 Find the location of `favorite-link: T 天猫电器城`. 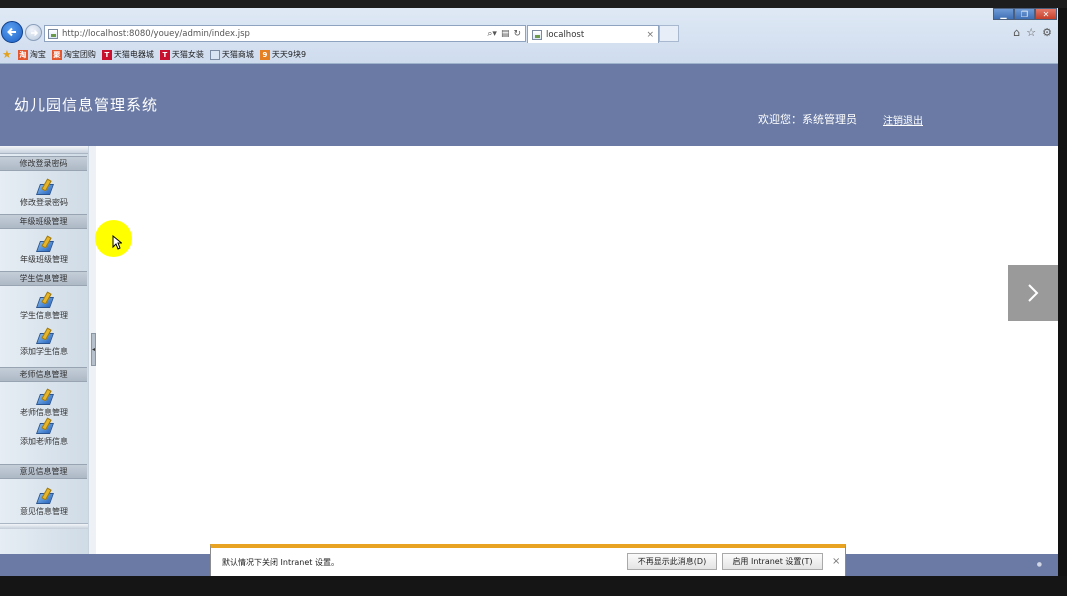

favorite-link: T 天猫电器城 is located at coordinates (127, 54).